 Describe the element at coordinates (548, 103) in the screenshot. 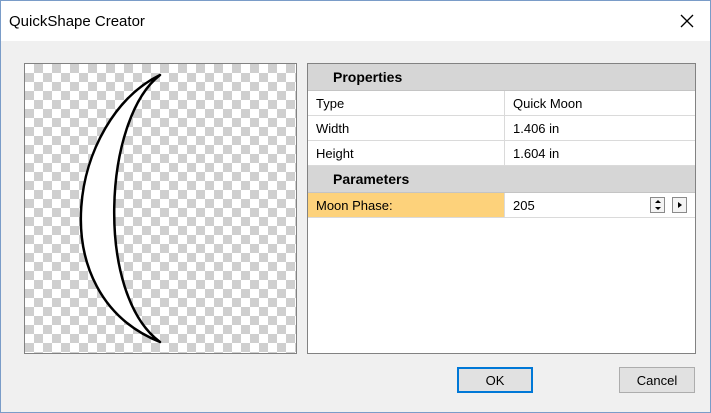

I see `property-value: Quick Moon` at that location.